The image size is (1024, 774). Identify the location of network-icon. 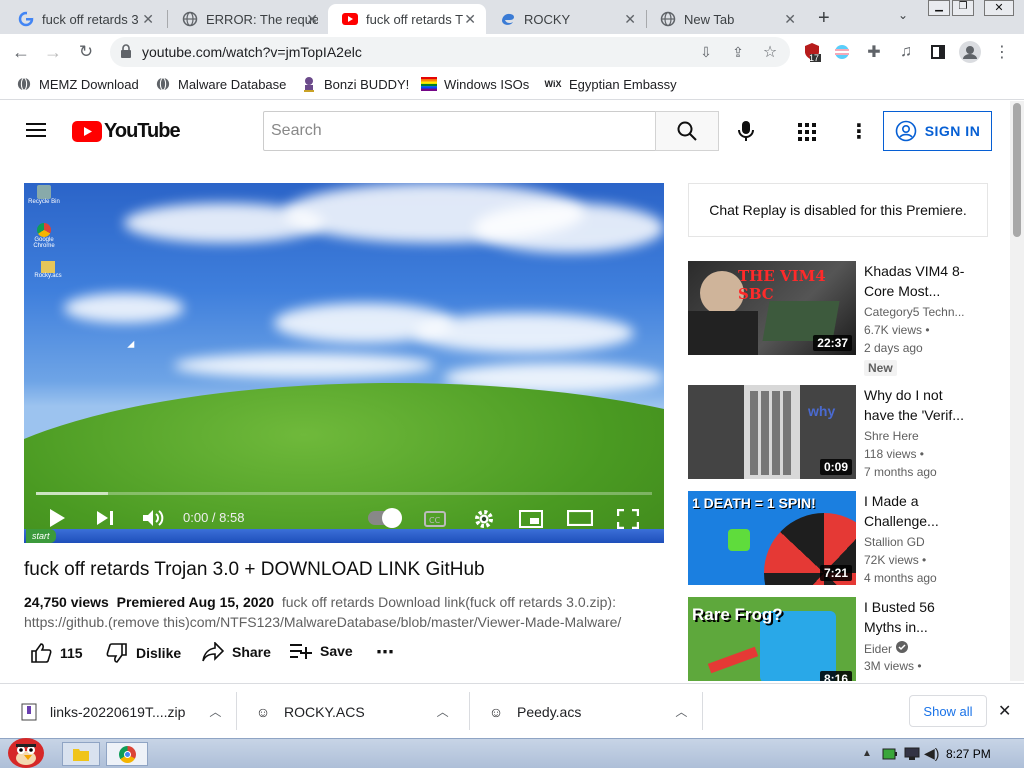
(912, 756).